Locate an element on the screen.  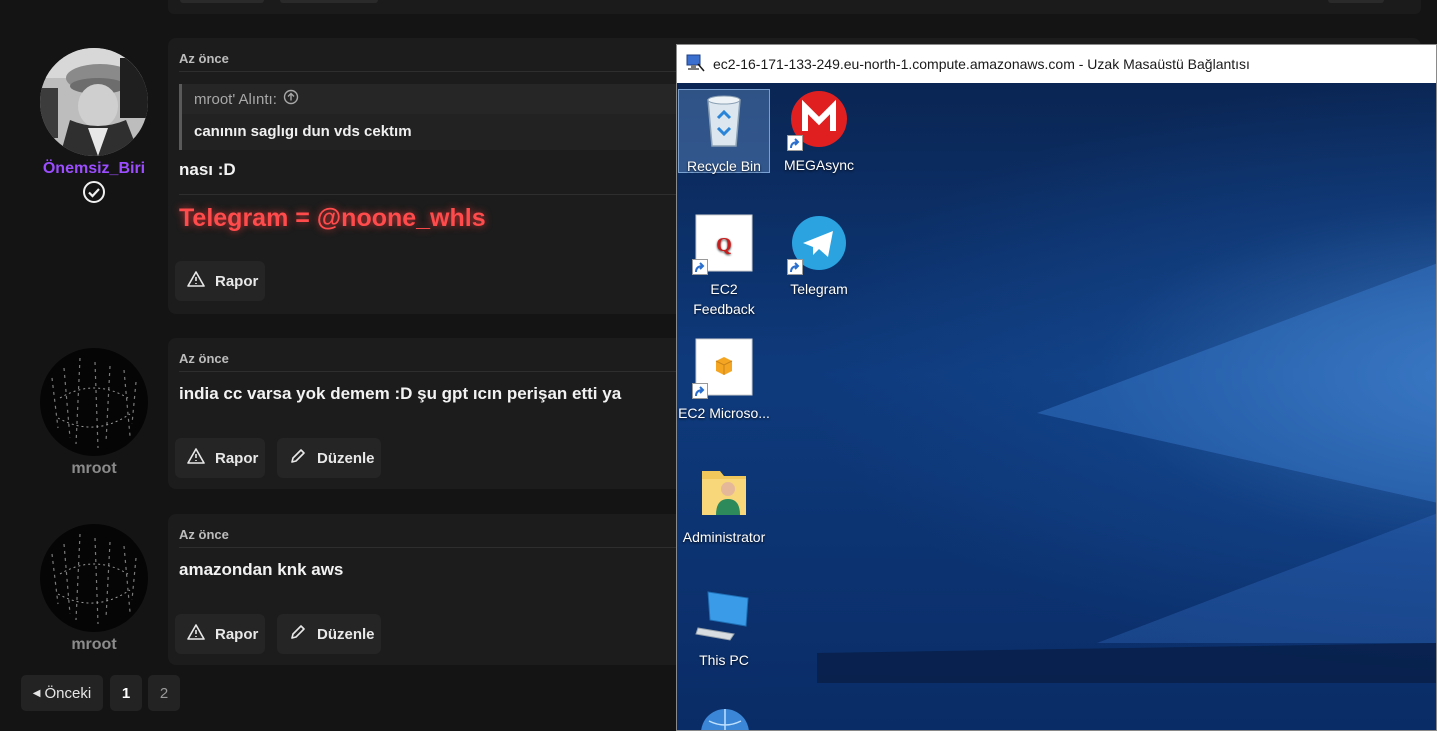
ec2-feedback-icon: Q is located at coordinates (723, 244).